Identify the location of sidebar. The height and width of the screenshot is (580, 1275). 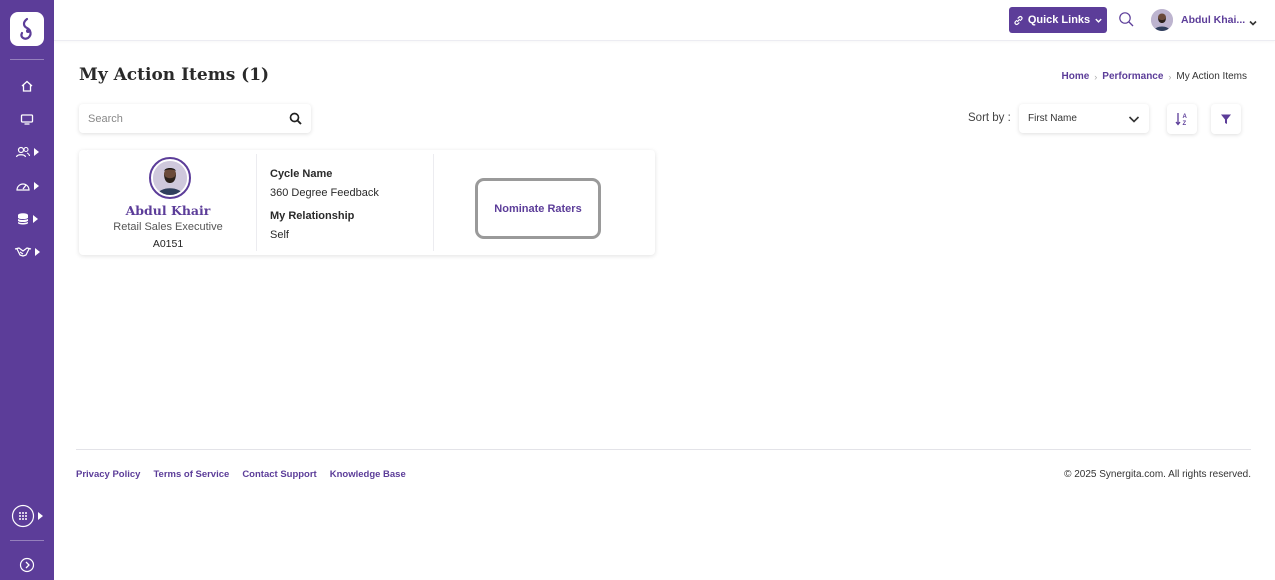
(27, 290).